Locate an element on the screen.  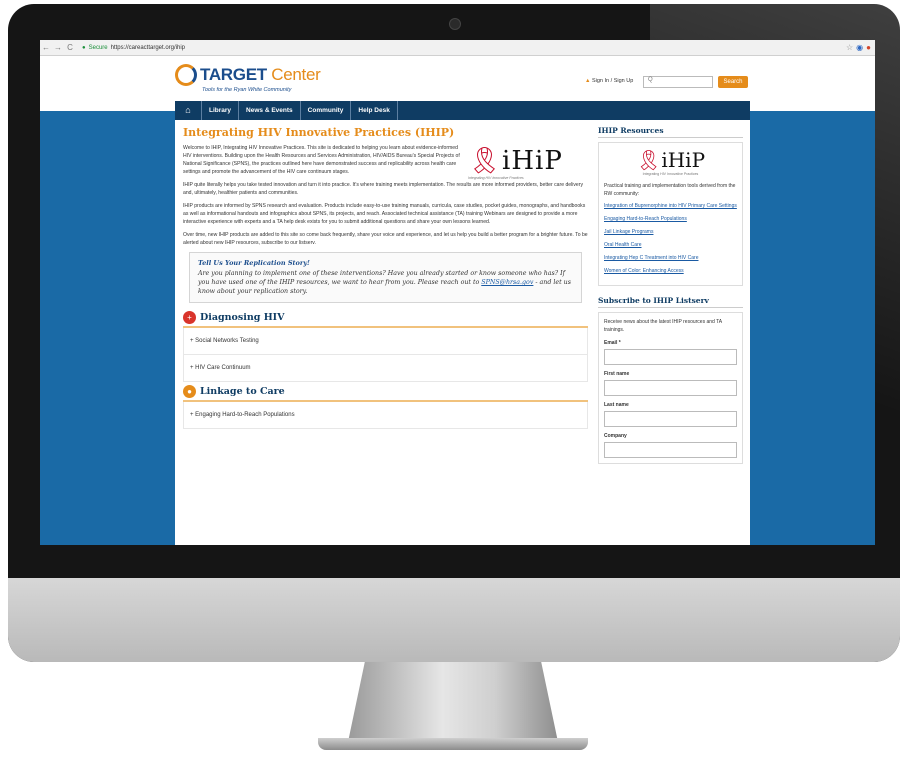
forward-arrow-icon: → is located at coordinates (58, 47).